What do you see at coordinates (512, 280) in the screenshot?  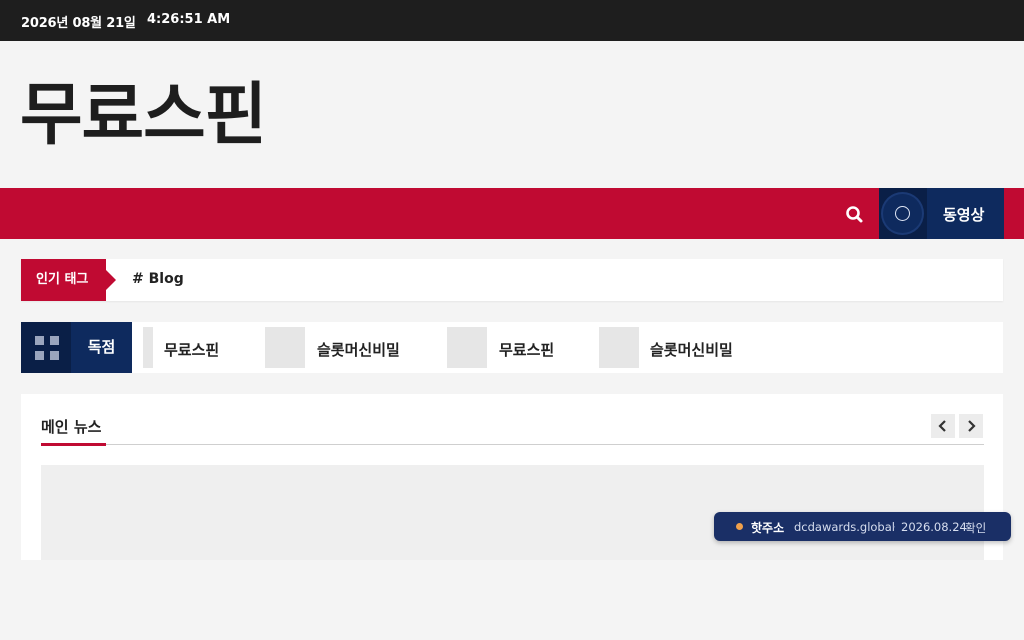 I see `popular-tags-bar: 인기 태그 # Blog` at bounding box center [512, 280].